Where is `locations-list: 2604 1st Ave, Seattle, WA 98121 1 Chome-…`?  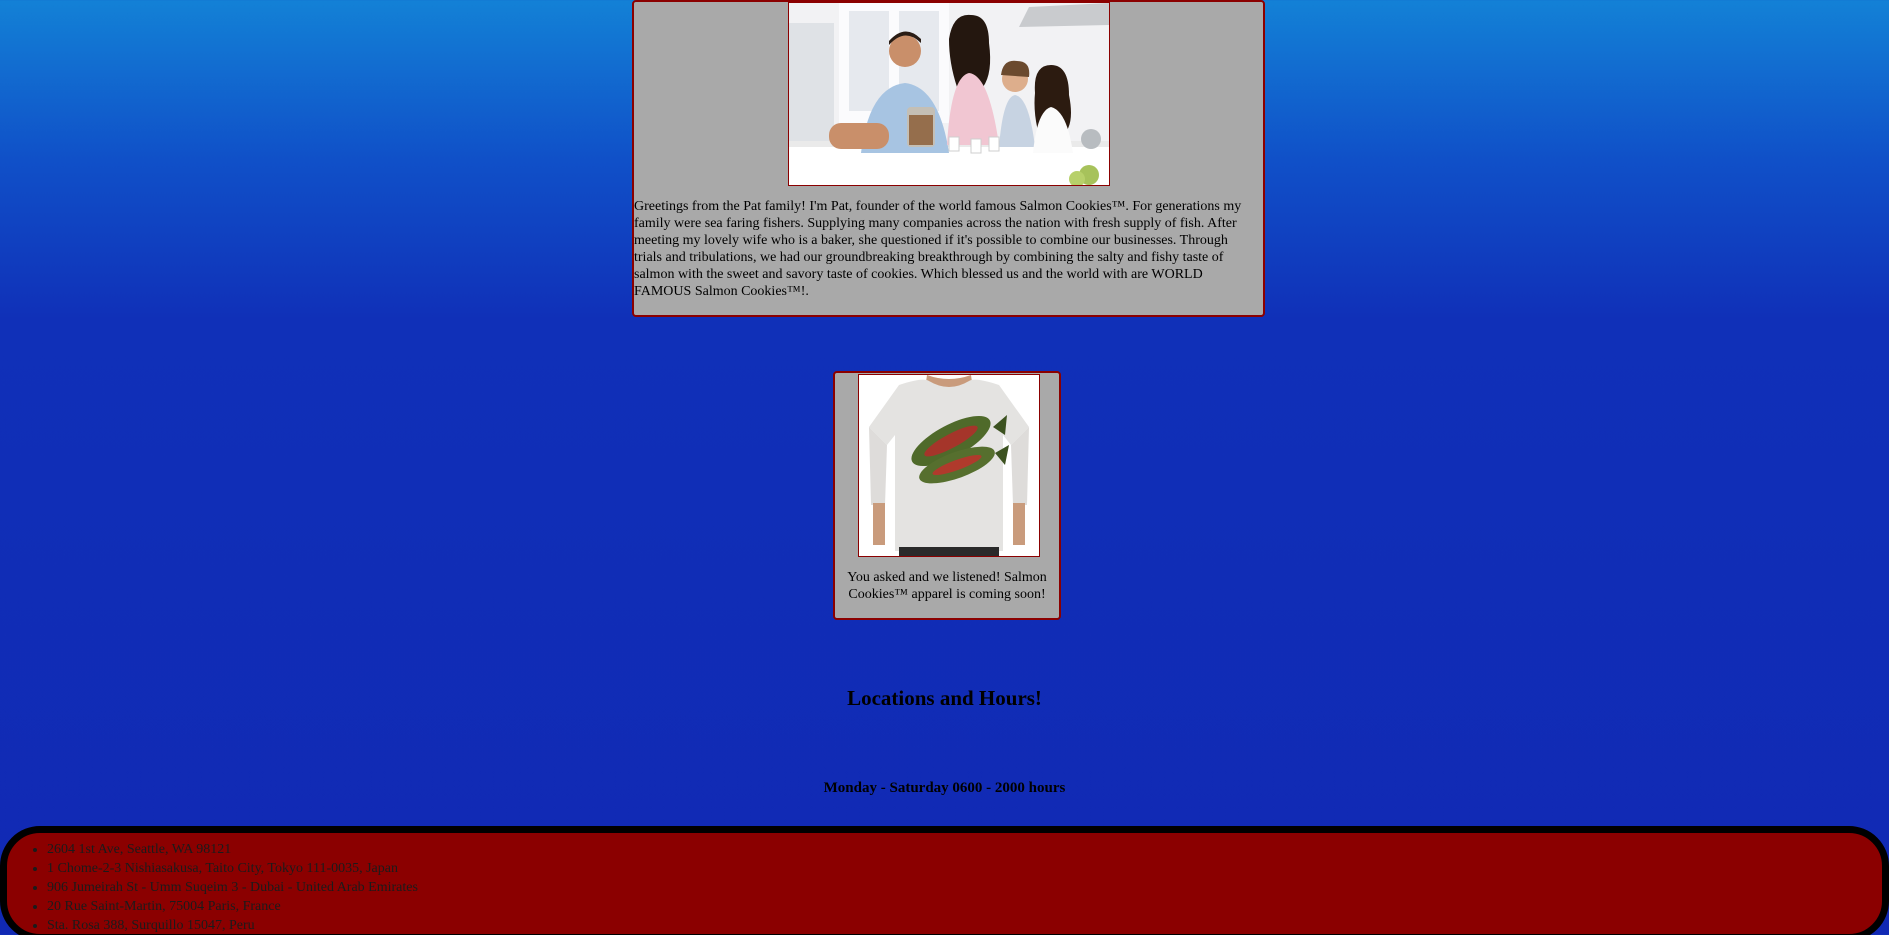
locations-list: 2604 1st Ave, Seattle, WA 98121 1 Chome-… is located at coordinates (212, 887).